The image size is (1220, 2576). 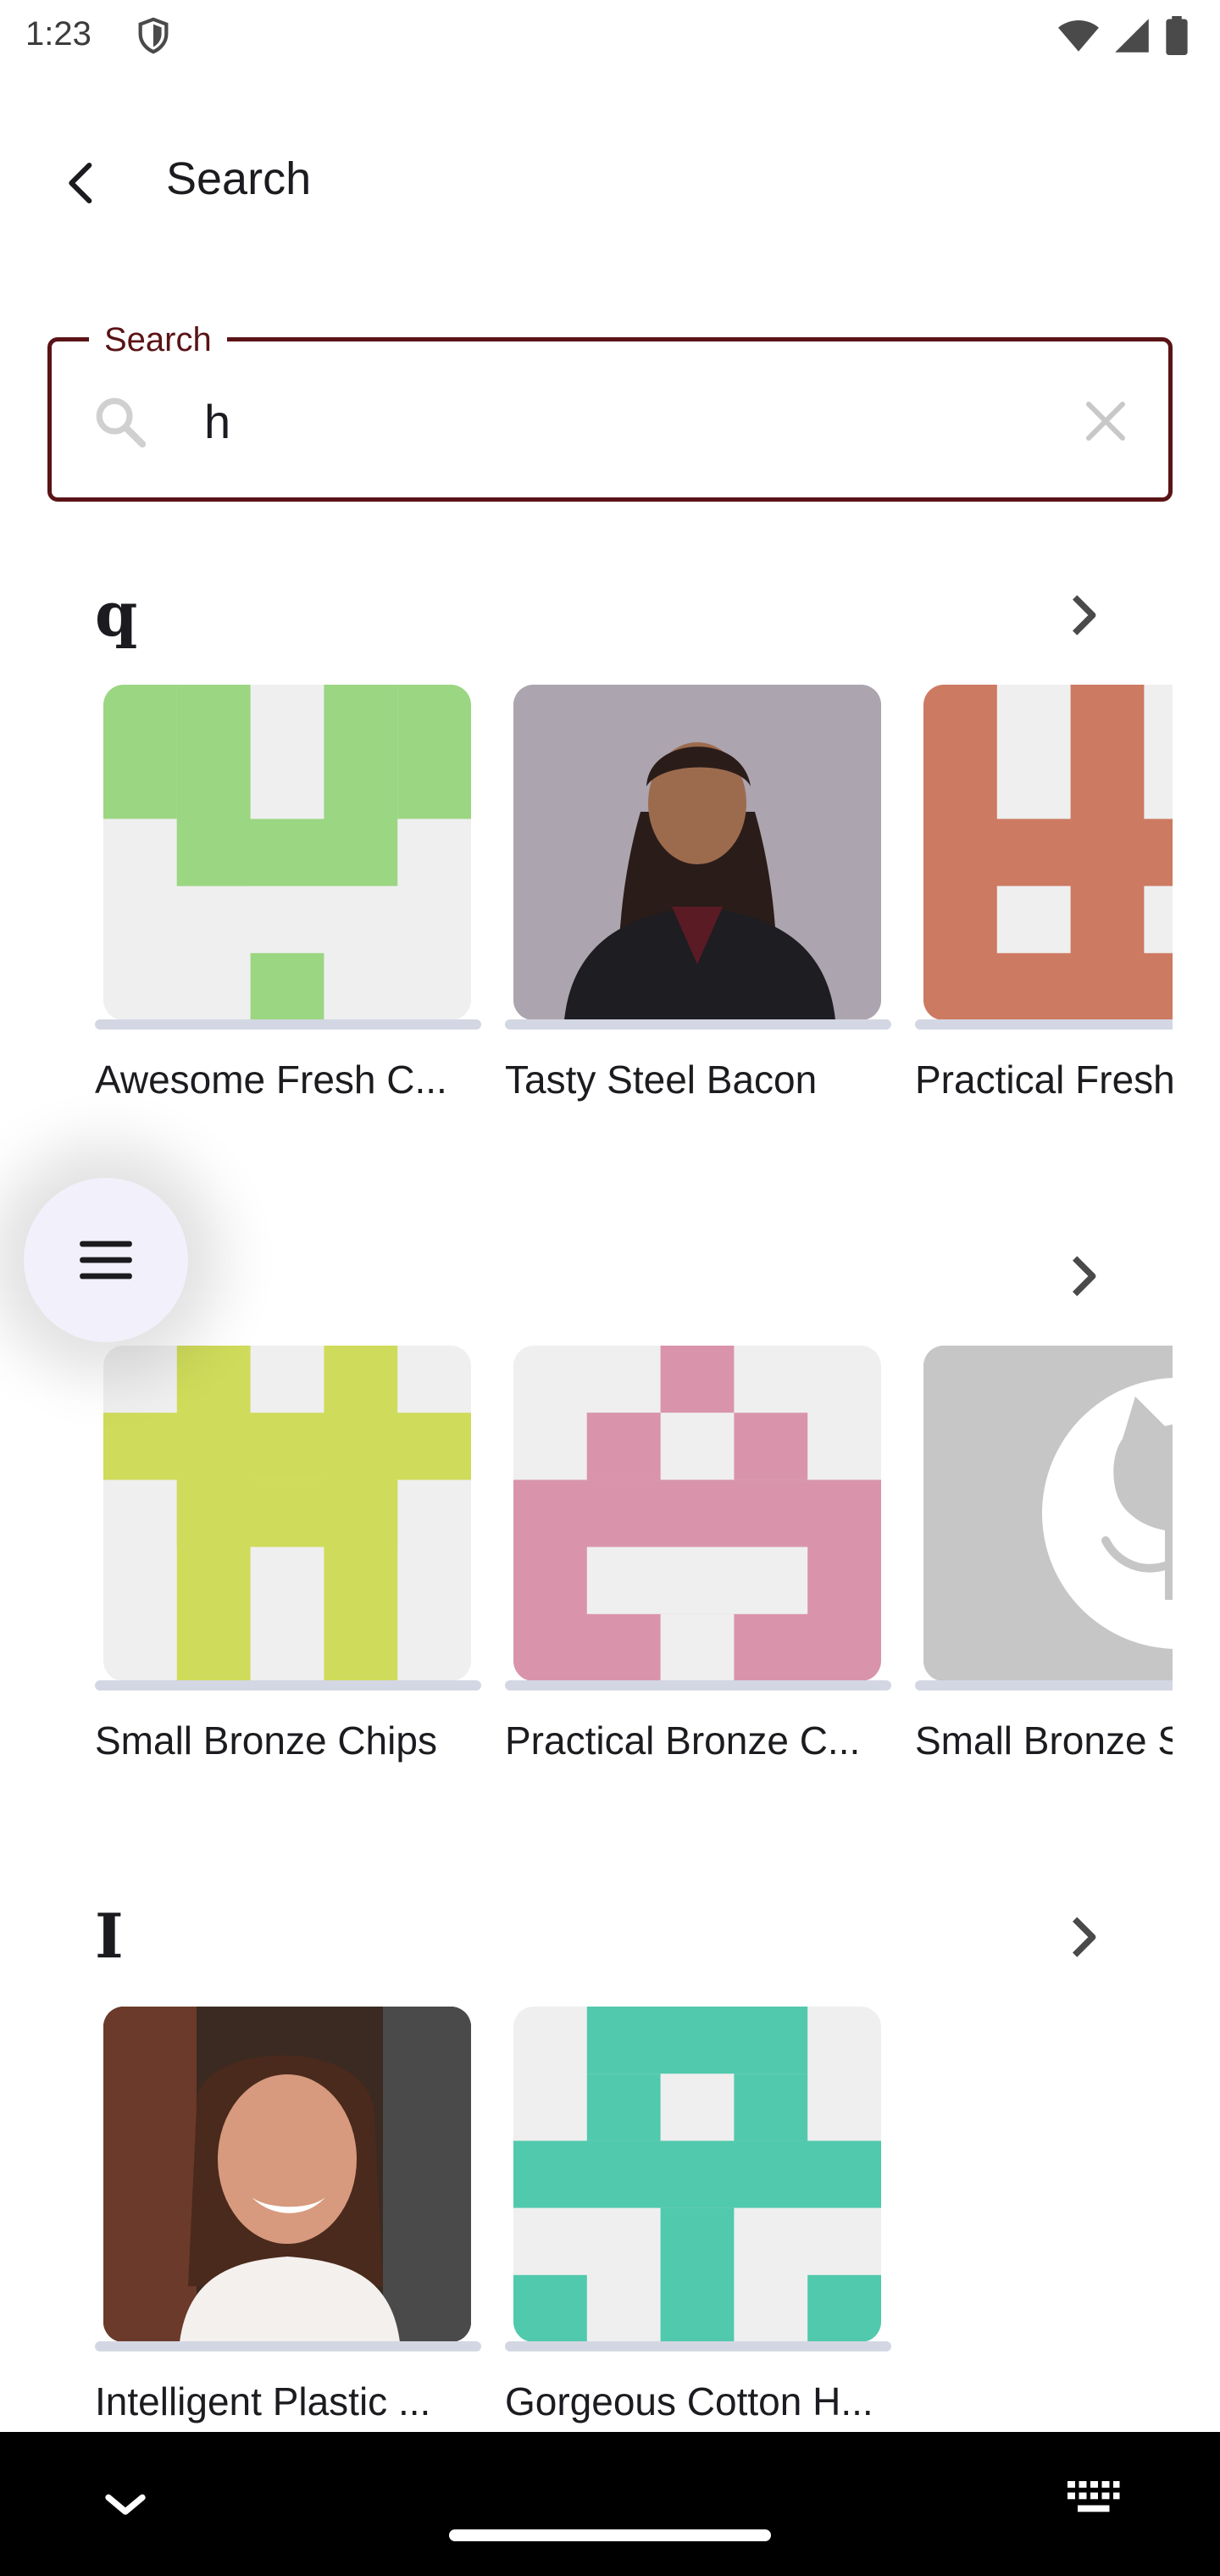 I want to click on battery-icon, so click(x=1177, y=35).